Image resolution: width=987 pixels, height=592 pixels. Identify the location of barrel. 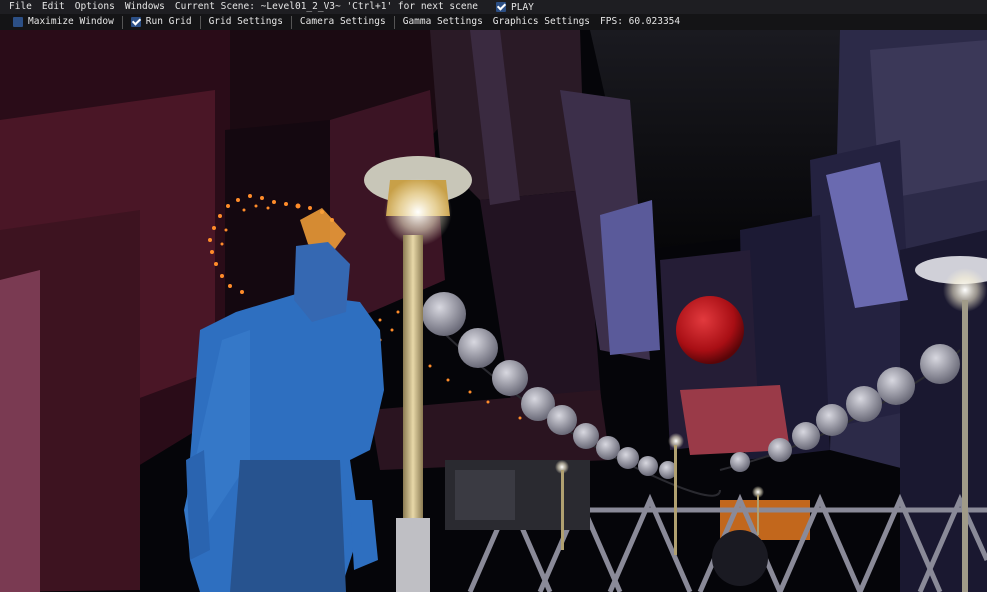
(740, 558).